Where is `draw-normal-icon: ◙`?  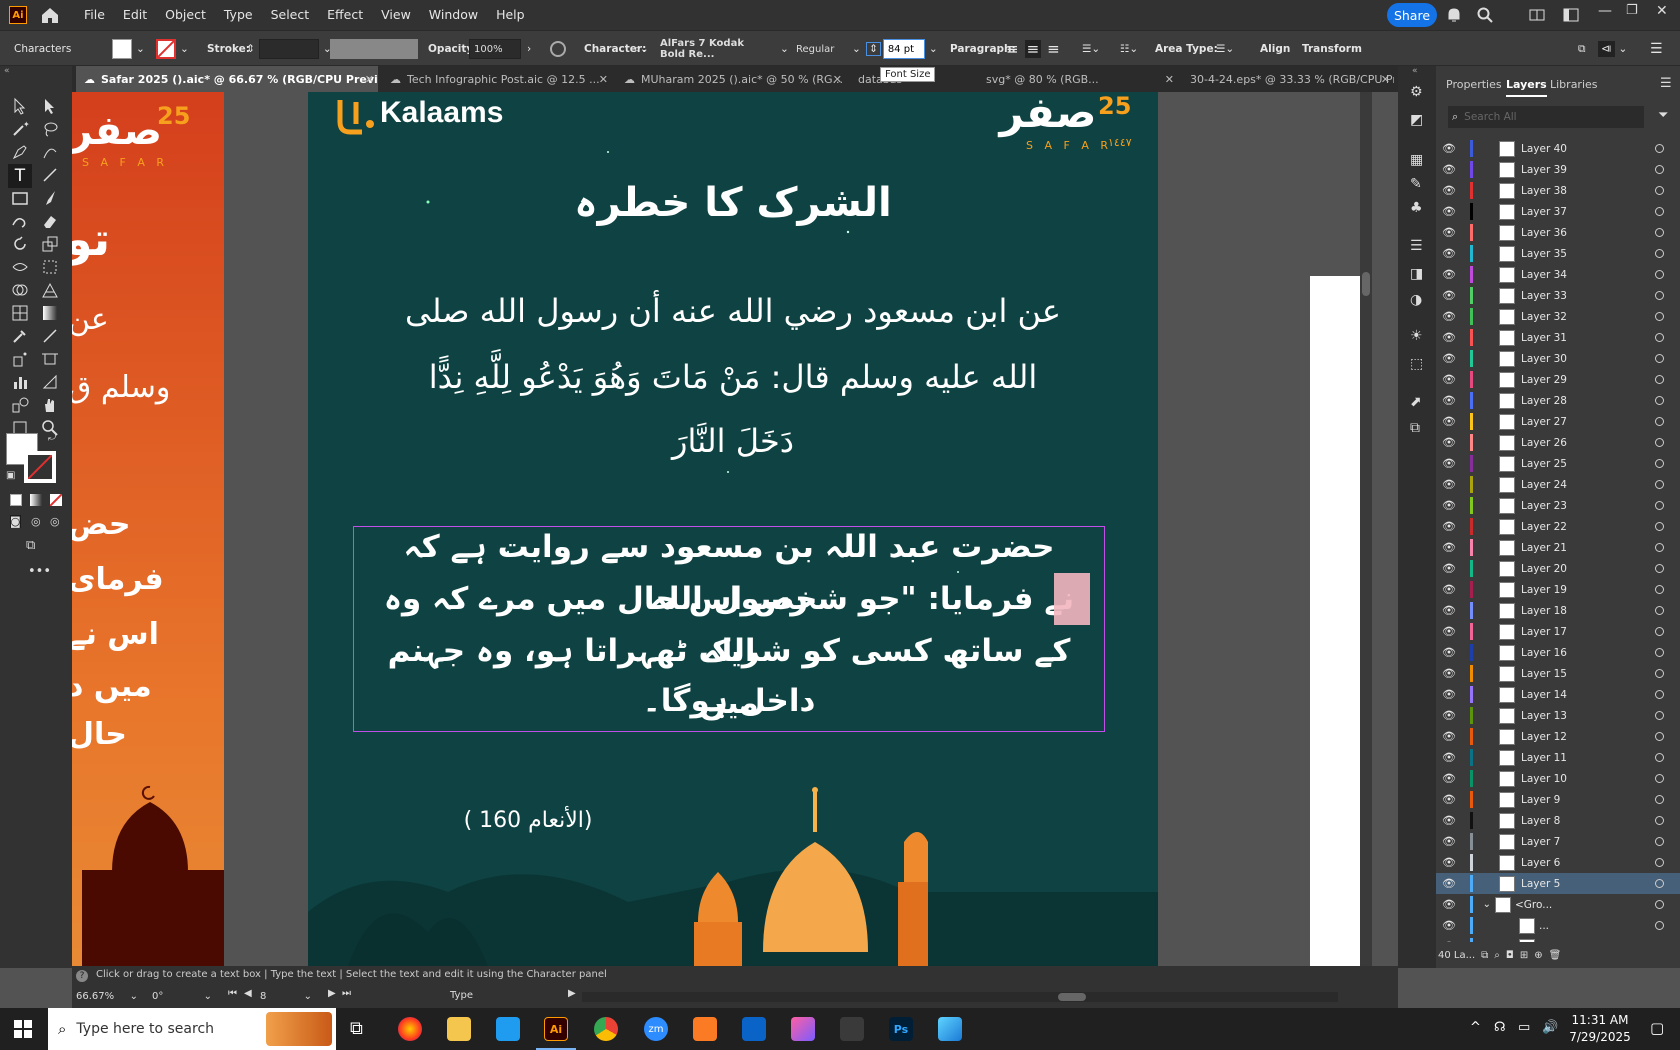 draw-normal-icon: ◙ is located at coordinates (15, 521).